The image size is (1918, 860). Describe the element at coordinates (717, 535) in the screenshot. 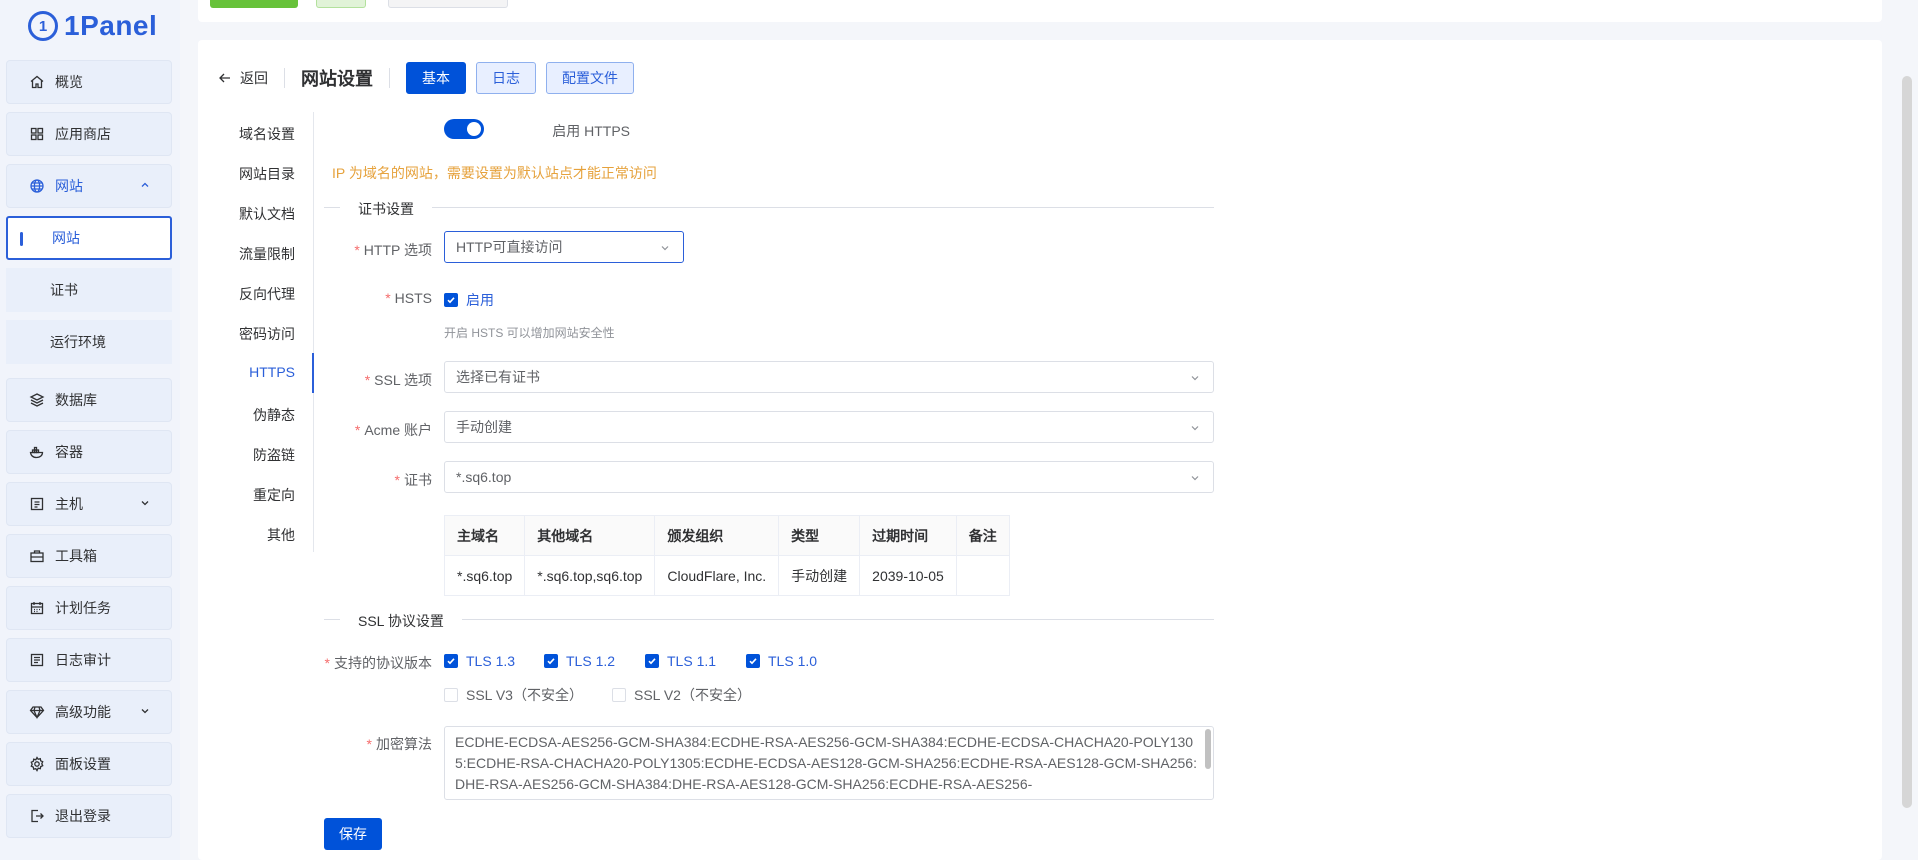

I see `column-header: 颁发组织` at that location.